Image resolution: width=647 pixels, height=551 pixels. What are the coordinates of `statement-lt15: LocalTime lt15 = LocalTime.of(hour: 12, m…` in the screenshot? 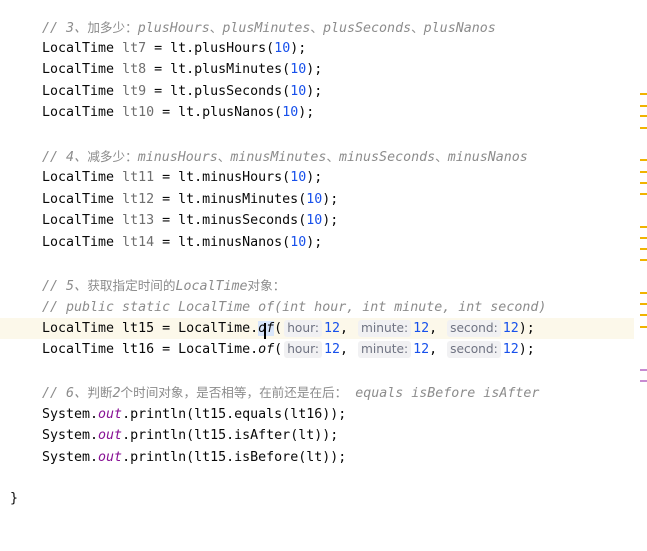 It's located at (288, 328).